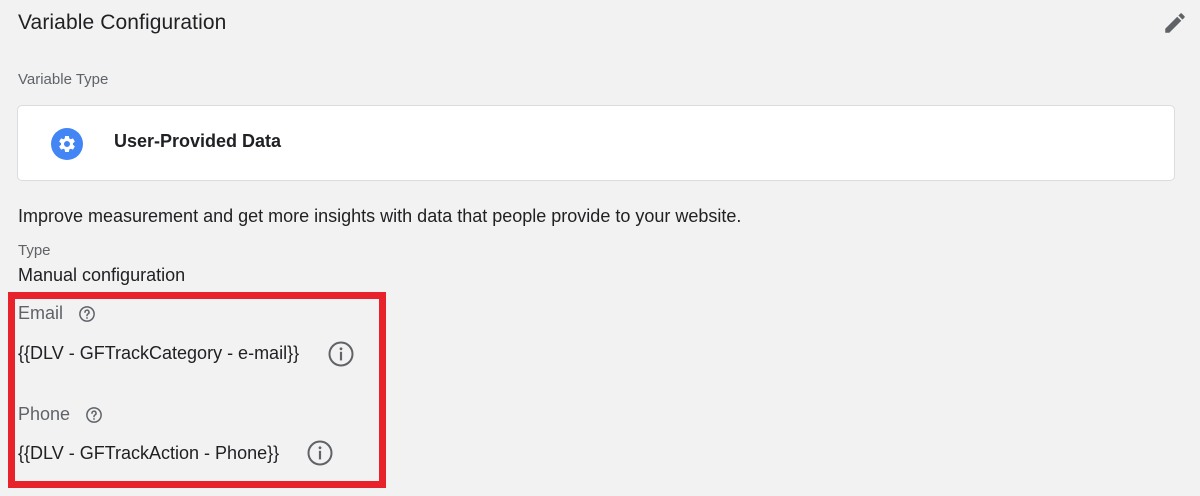 The image size is (1200, 496). I want to click on variable-type-card: User-Provided Data, so click(596, 143).